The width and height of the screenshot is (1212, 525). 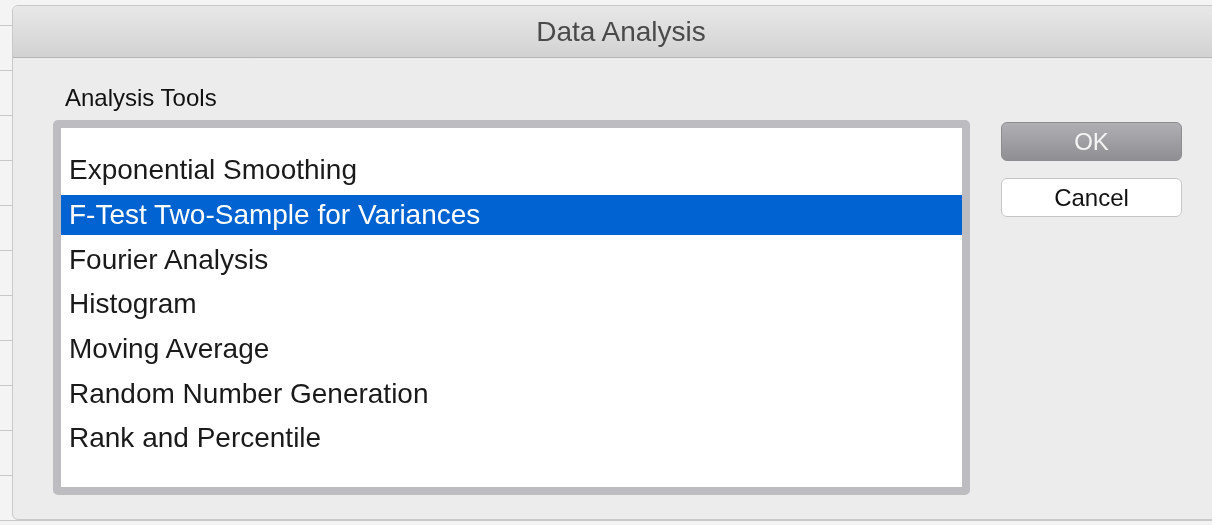 What do you see at coordinates (511, 305) in the screenshot?
I see `list-item: Histogram` at bounding box center [511, 305].